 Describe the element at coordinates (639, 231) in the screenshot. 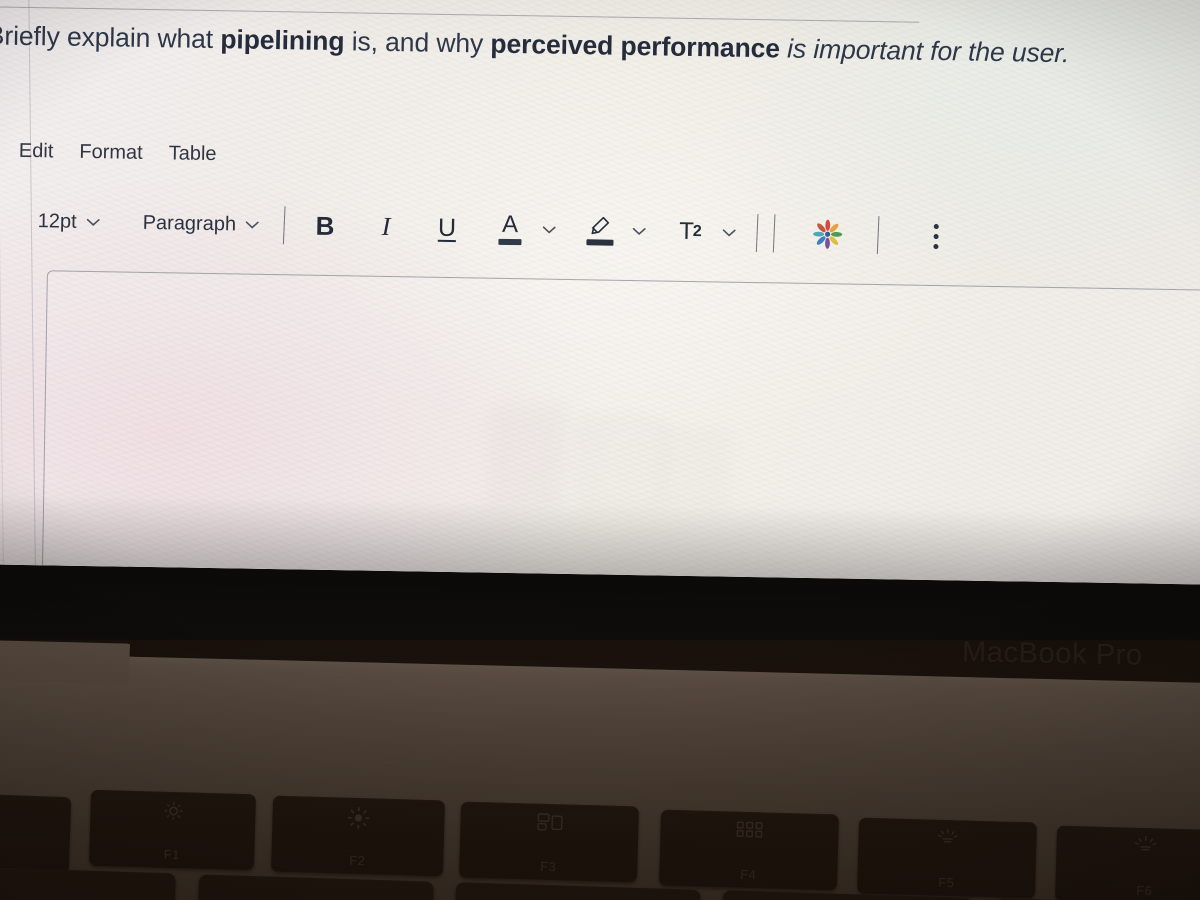

I see `highlight-chevron-down-icon` at that location.